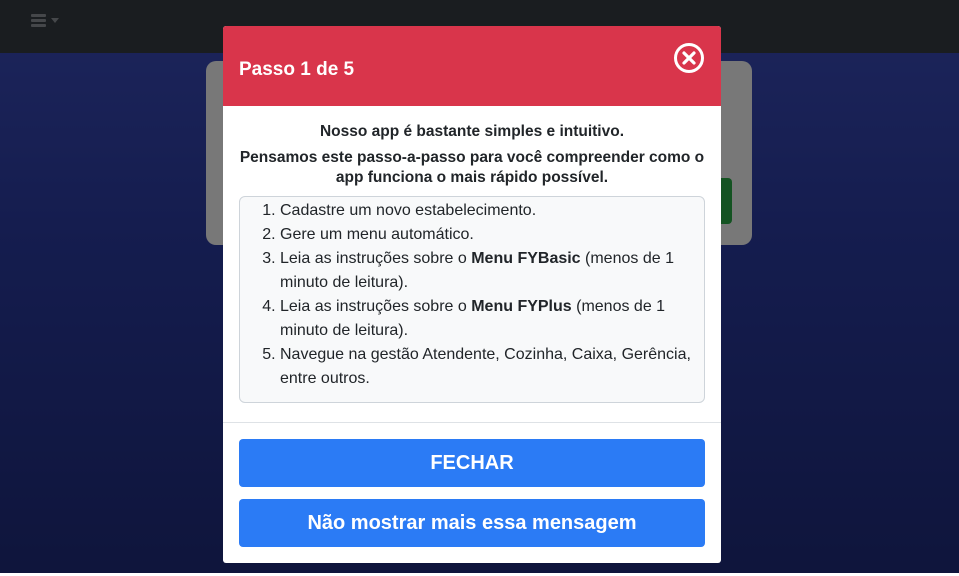  I want to click on step-item: Cadastre um novo estabelecimento., so click(487, 211).